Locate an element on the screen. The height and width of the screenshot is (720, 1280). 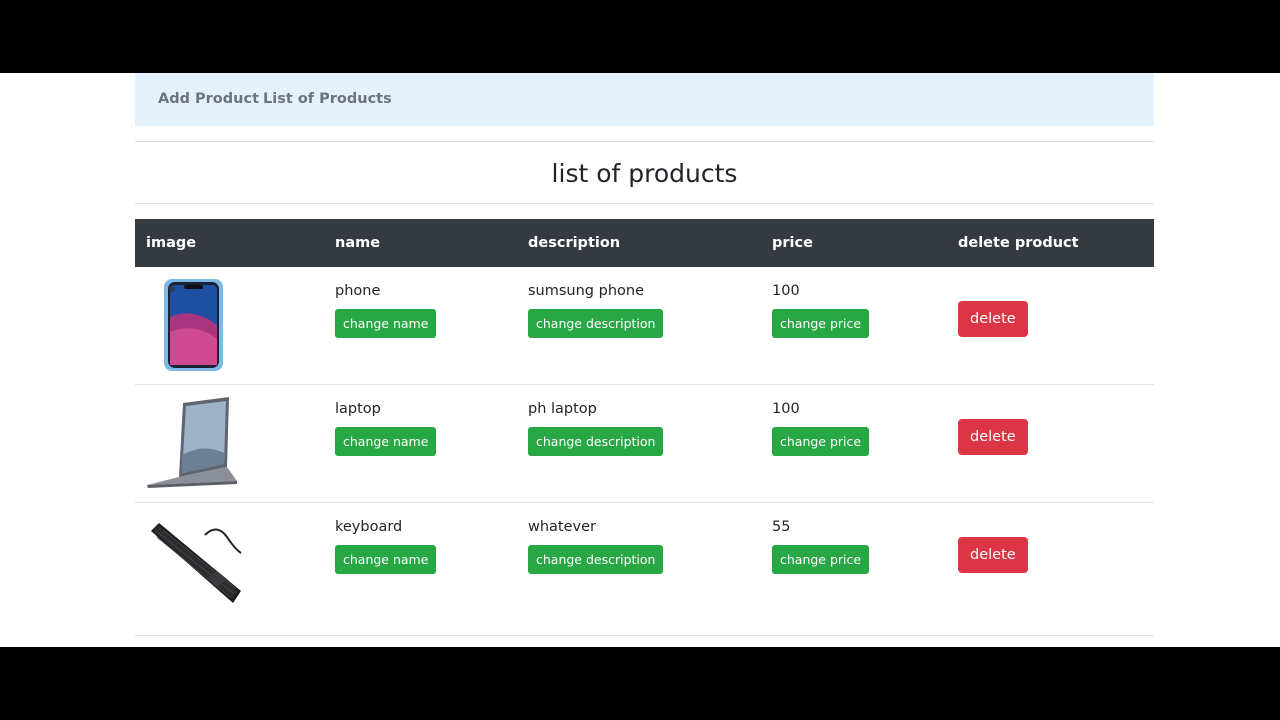
nav-list-products: List of Products is located at coordinates (327, 99).